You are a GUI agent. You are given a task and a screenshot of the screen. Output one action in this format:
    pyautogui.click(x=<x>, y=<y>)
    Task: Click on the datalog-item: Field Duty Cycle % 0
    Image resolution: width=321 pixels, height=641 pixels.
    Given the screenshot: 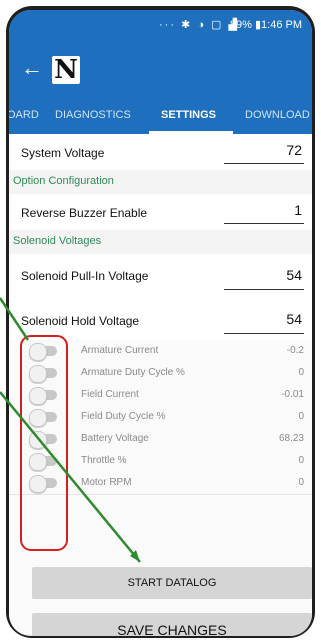 What is the action you would take?
    pyautogui.click(x=160, y=417)
    